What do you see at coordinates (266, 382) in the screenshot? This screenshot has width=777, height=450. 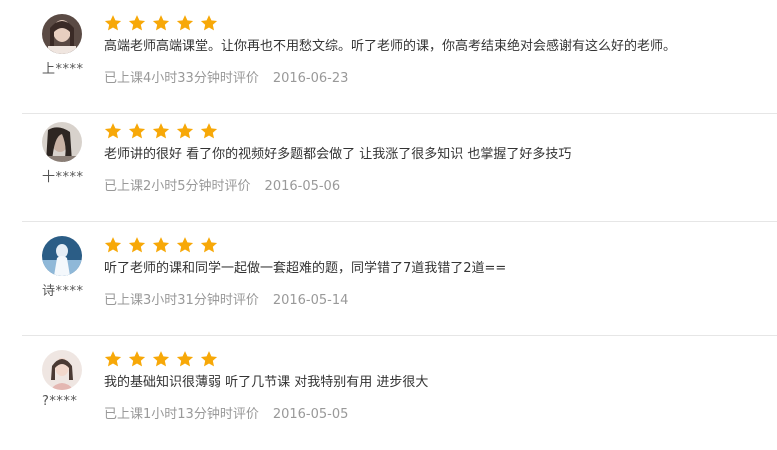 I see `review-text: 我的基础知识很薄弱 听了几节课 对我特别有用 进步很大` at bounding box center [266, 382].